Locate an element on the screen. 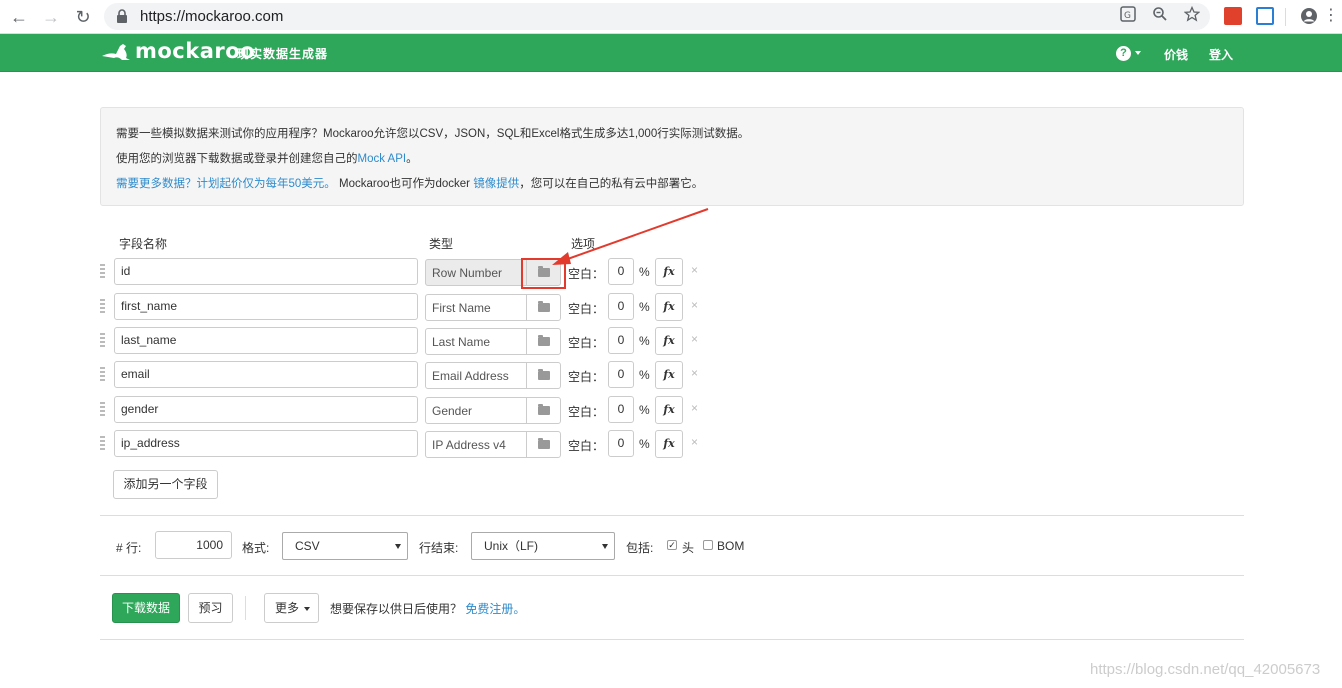 This screenshot has height=688, width=1342. intro-line-2: 使用您的浏览器下载数据或登录并创建您自己的Mock API。 is located at coordinates (267, 158).